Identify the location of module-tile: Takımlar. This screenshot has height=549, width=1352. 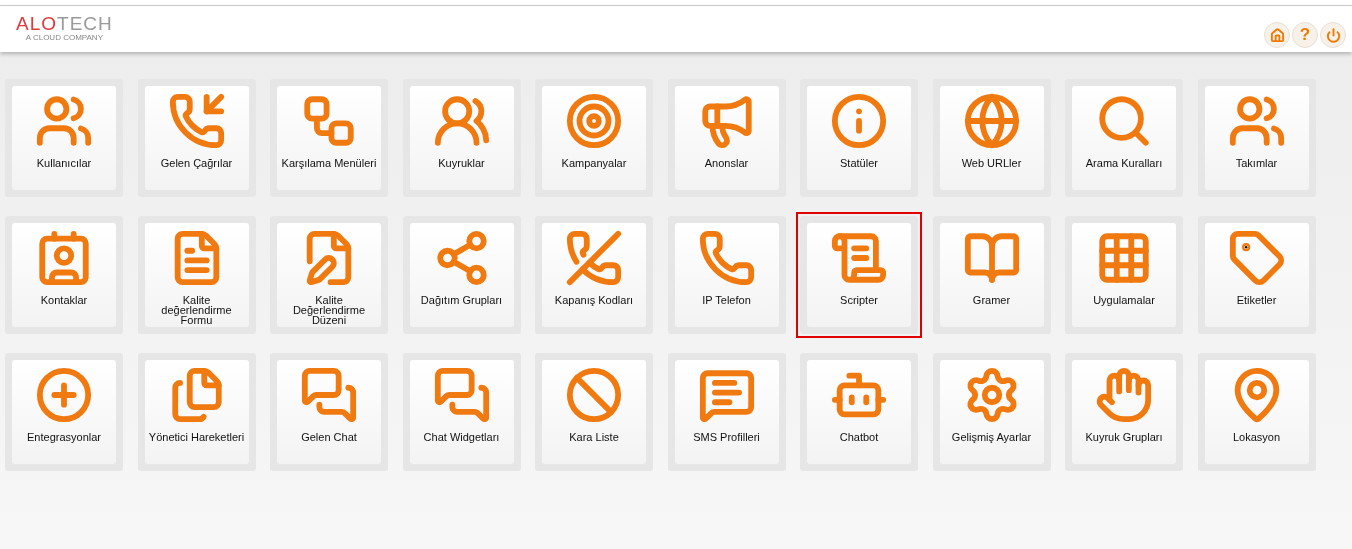
(1256, 138).